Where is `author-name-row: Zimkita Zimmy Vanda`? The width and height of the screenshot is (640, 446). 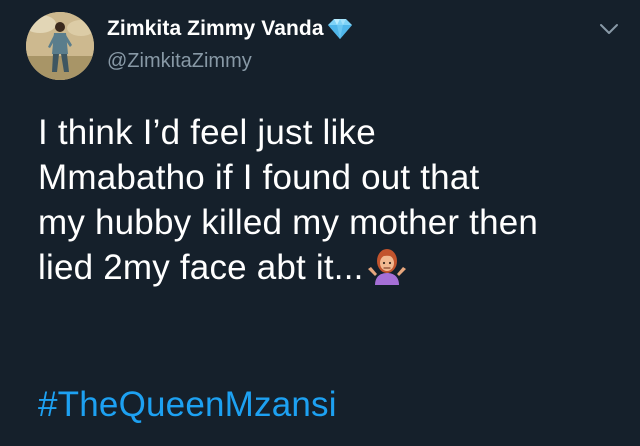
author-name-row: Zimkita Zimmy Vanda is located at coordinates (231, 29).